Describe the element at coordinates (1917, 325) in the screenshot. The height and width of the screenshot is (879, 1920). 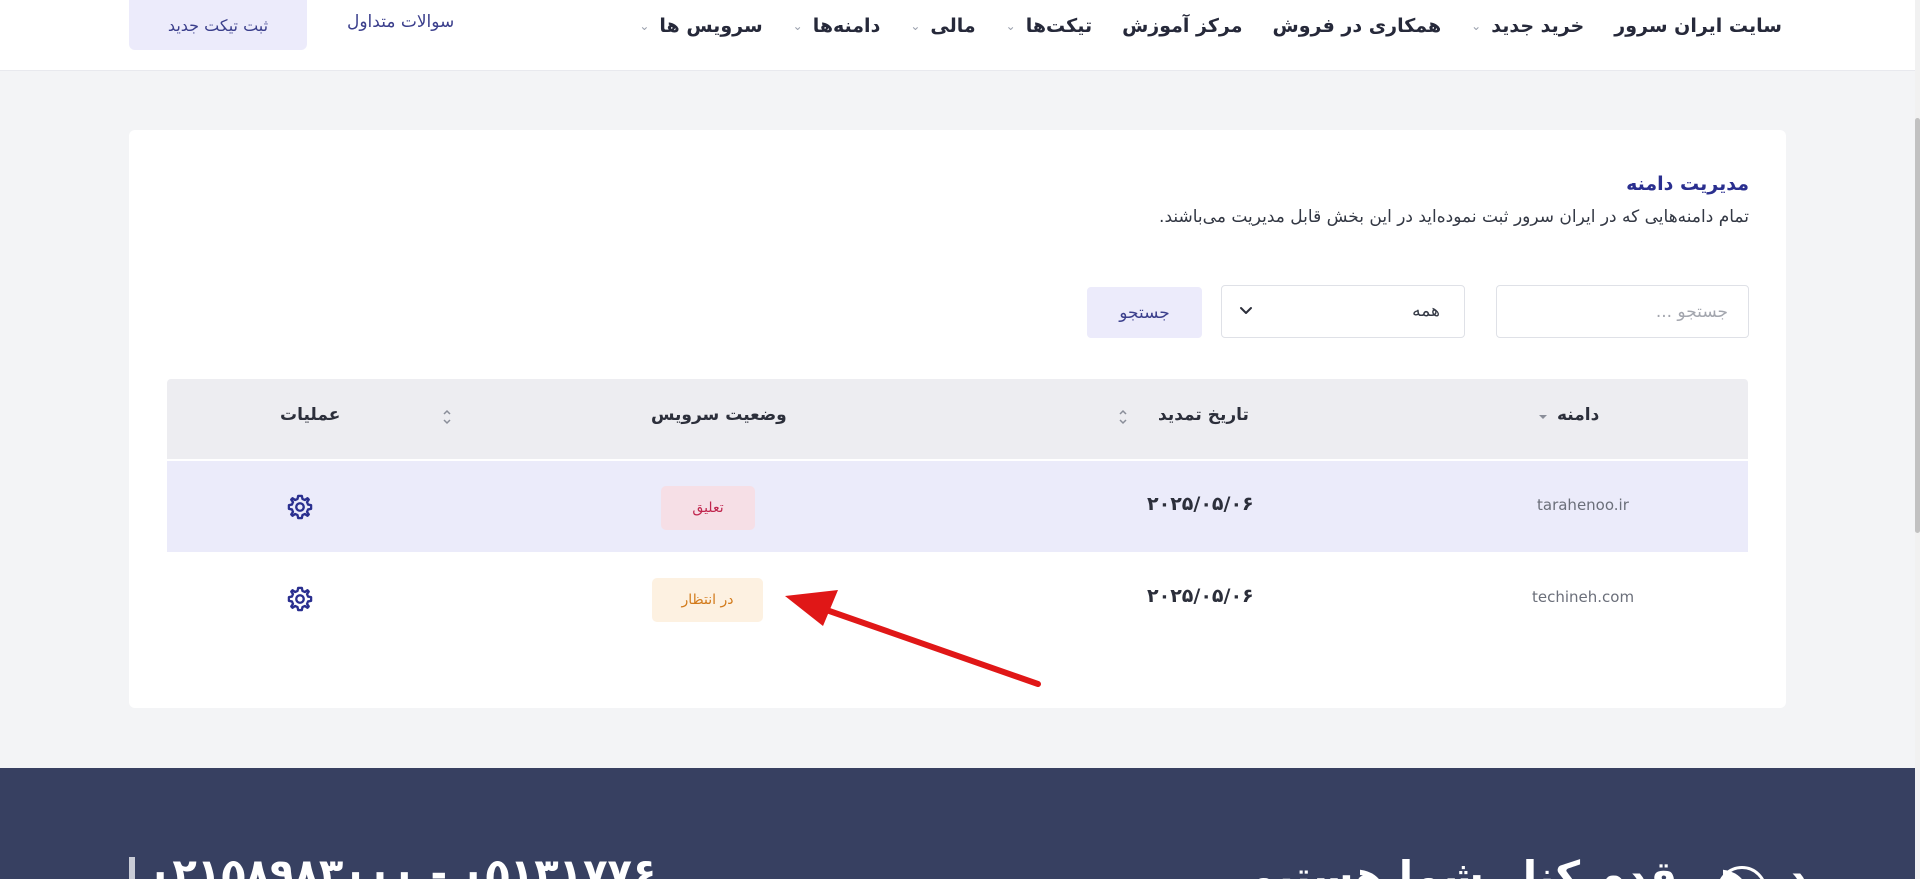
I see `scrollbar-thumb` at that location.